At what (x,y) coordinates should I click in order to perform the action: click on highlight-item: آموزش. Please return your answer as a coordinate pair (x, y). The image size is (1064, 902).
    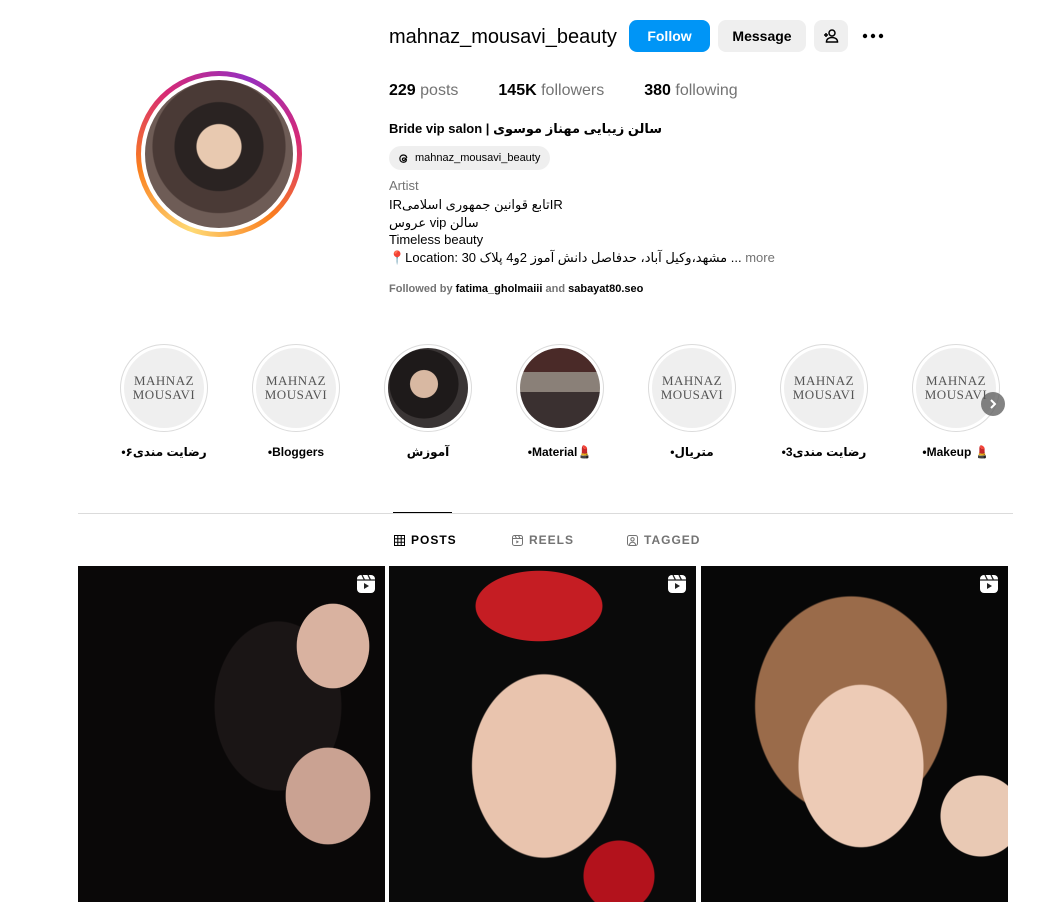
    Looking at the image, I should click on (428, 401).